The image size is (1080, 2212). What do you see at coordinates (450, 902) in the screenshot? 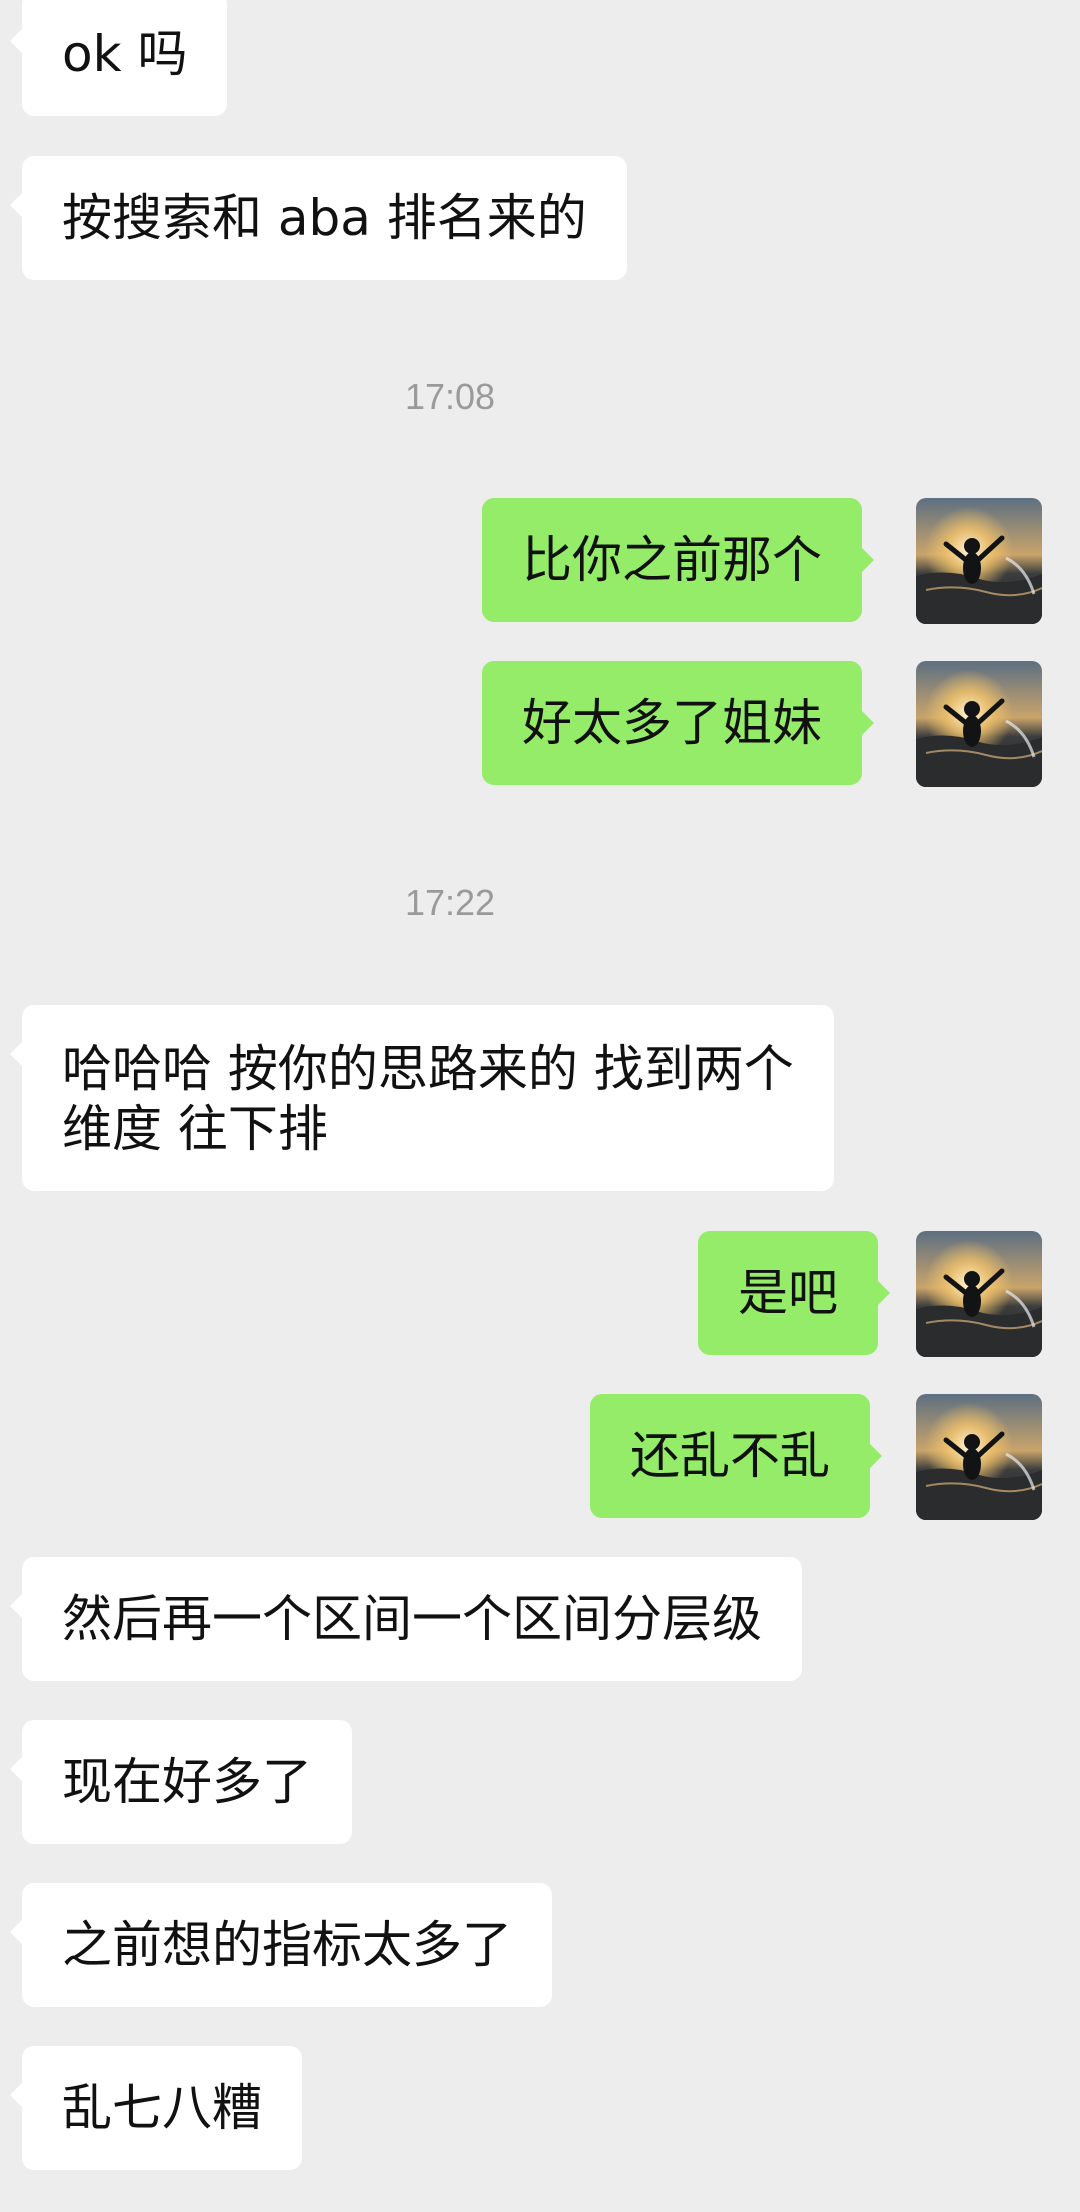
I see `timestamp: 17:22` at bounding box center [450, 902].